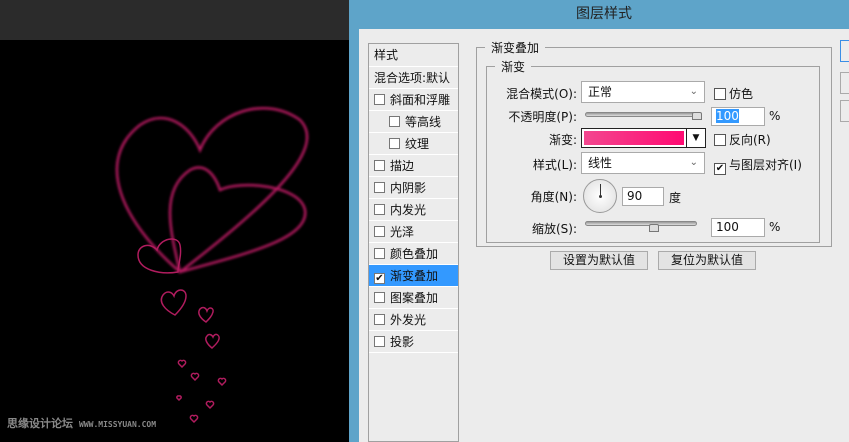 This screenshot has width=849, height=442. Describe the element at coordinates (513, 66) in the screenshot. I see `group-title: 渐变` at that location.